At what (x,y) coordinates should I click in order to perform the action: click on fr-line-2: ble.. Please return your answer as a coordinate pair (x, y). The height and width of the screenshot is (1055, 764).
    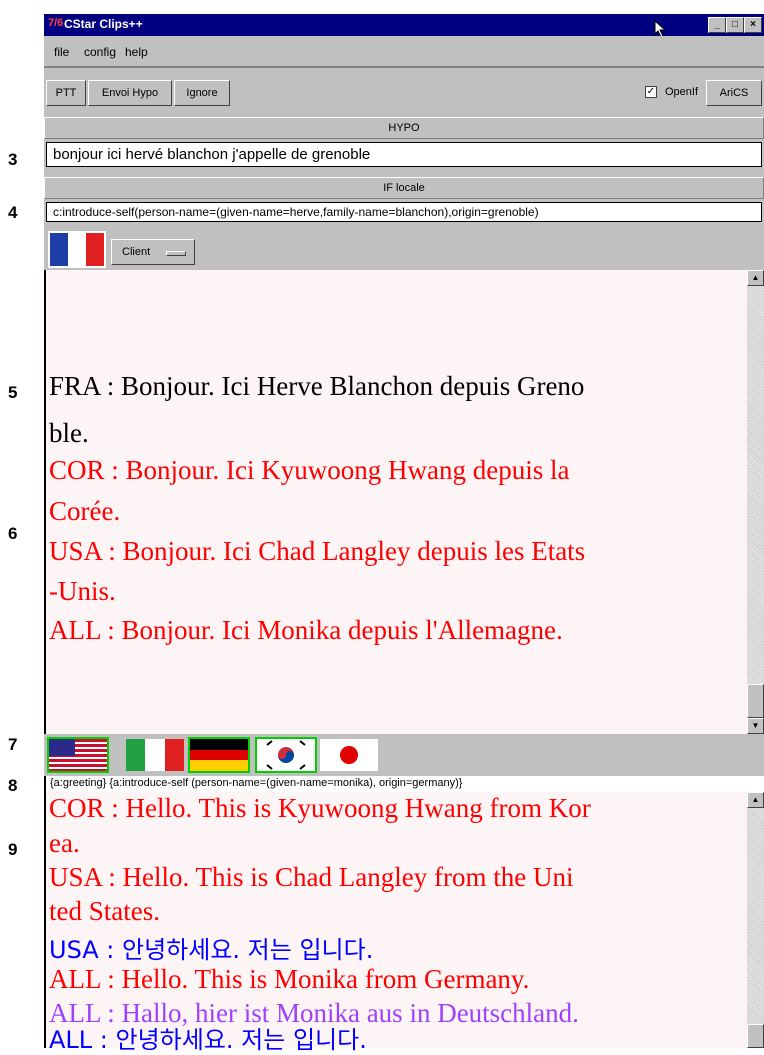
    Looking at the image, I should click on (69, 433).